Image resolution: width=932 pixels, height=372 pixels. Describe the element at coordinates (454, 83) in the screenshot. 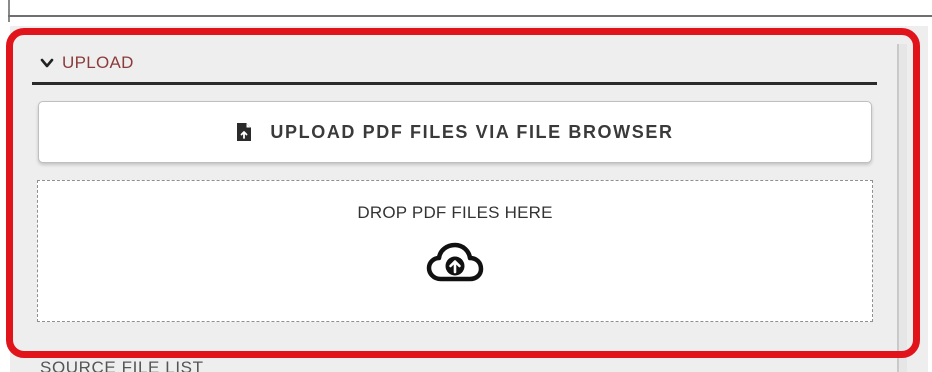

I see `section-header-divider` at that location.